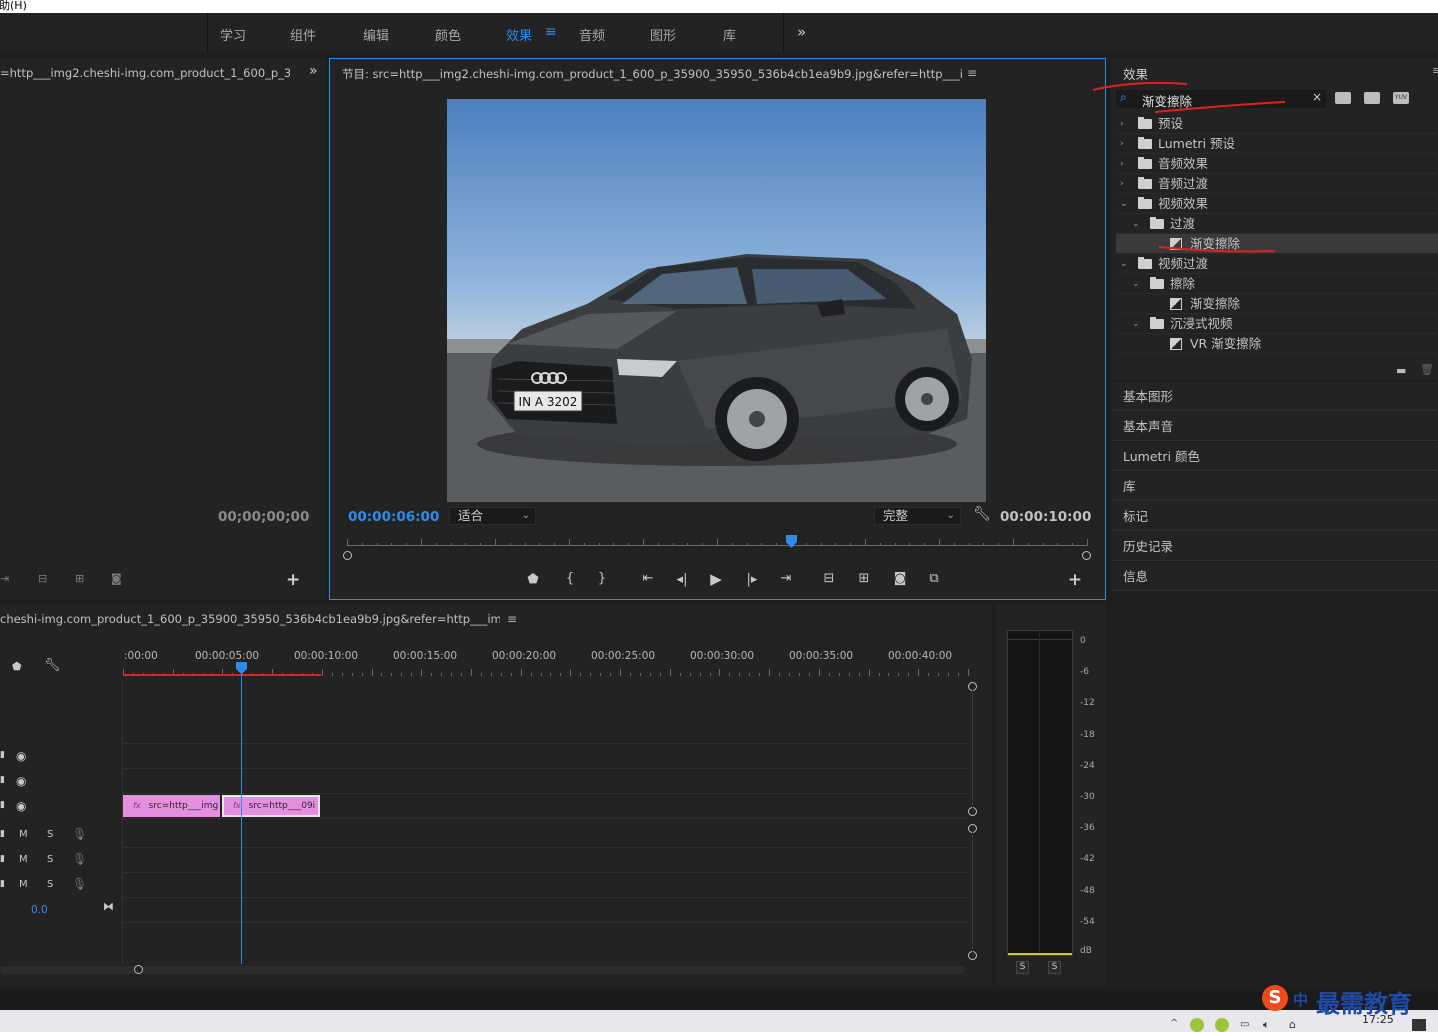 The width and height of the screenshot is (1438, 1032). I want to click on extract-icon: ⊞, so click(864, 578).